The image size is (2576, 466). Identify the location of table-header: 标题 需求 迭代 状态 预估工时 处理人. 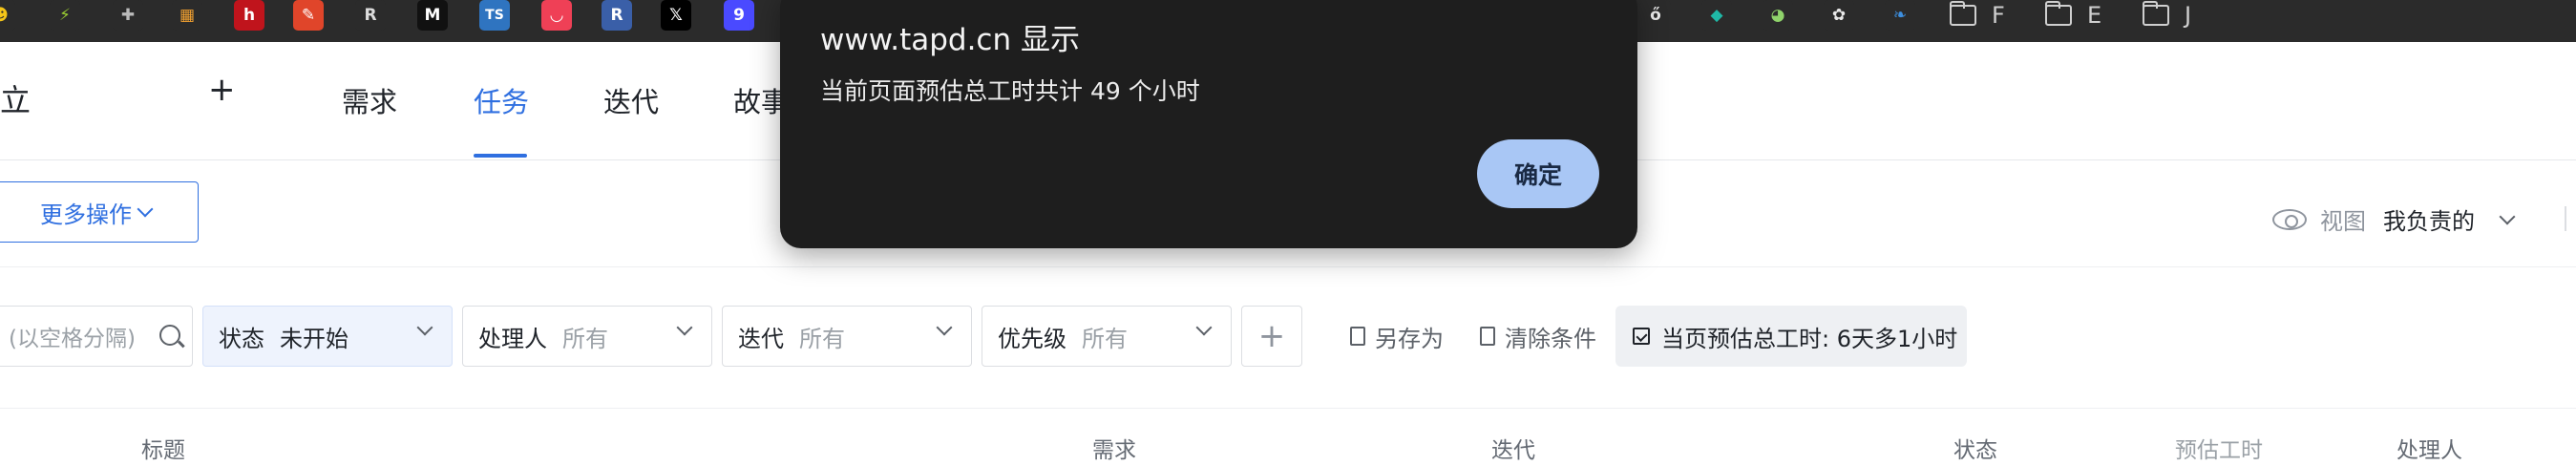
(1288, 437).